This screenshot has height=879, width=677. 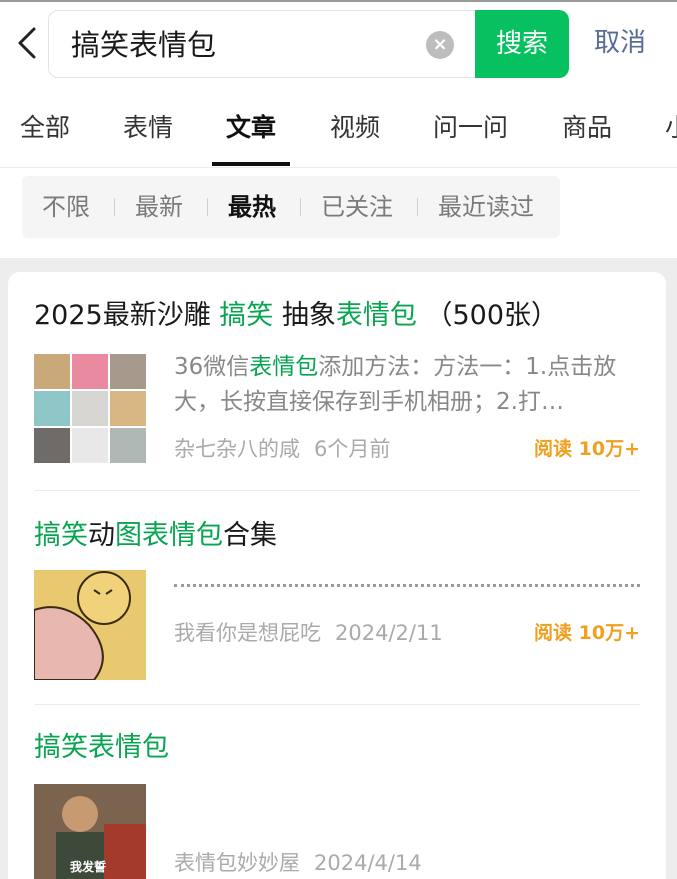 What do you see at coordinates (440, 45) in the screenshot?
I see `clear-icon: ×` at bounding box center [440, 45].